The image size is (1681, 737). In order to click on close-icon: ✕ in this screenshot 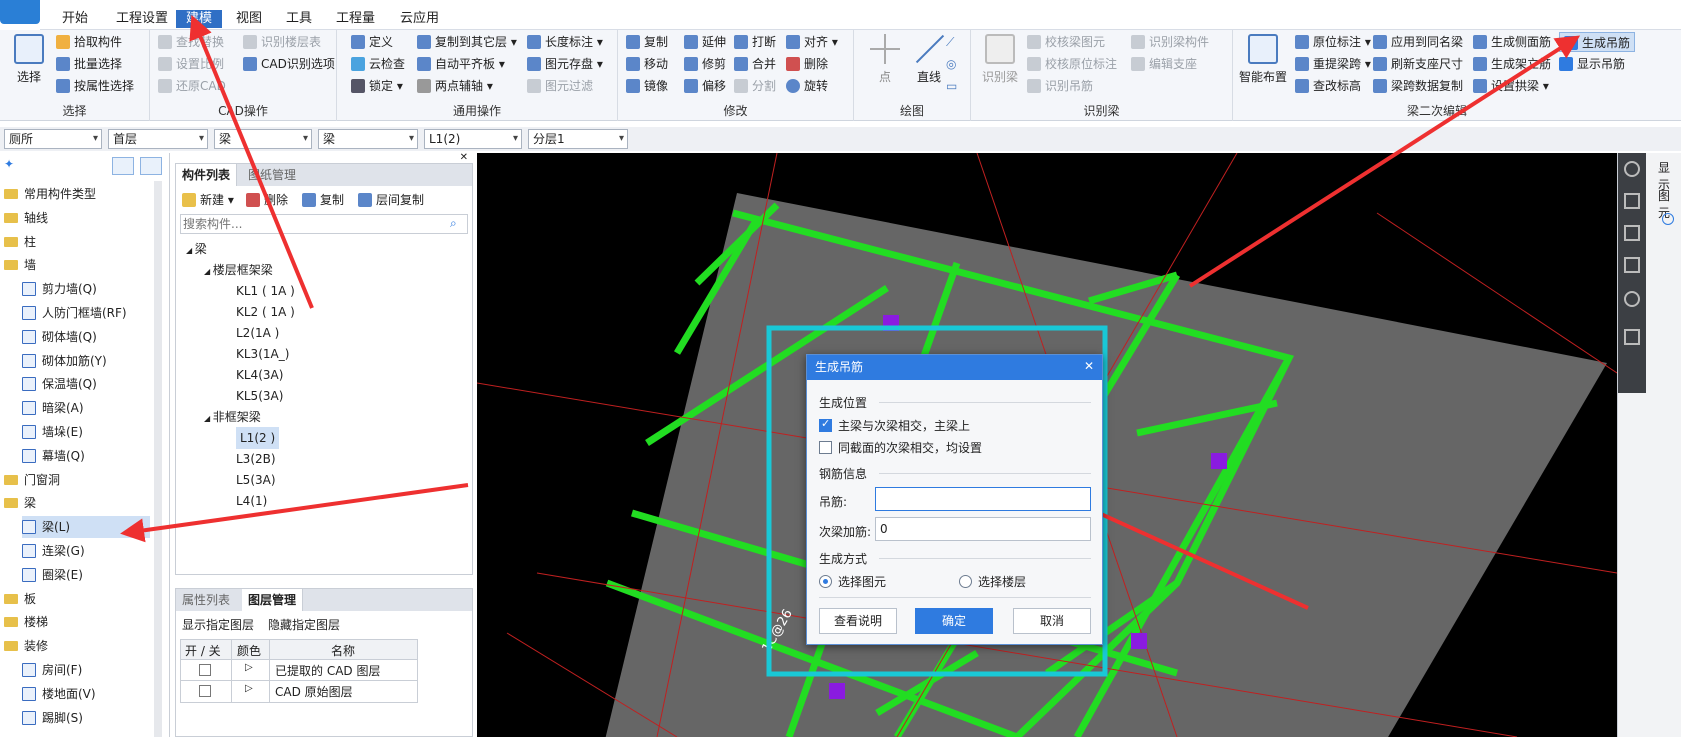, I will do `click(464, 157)`.